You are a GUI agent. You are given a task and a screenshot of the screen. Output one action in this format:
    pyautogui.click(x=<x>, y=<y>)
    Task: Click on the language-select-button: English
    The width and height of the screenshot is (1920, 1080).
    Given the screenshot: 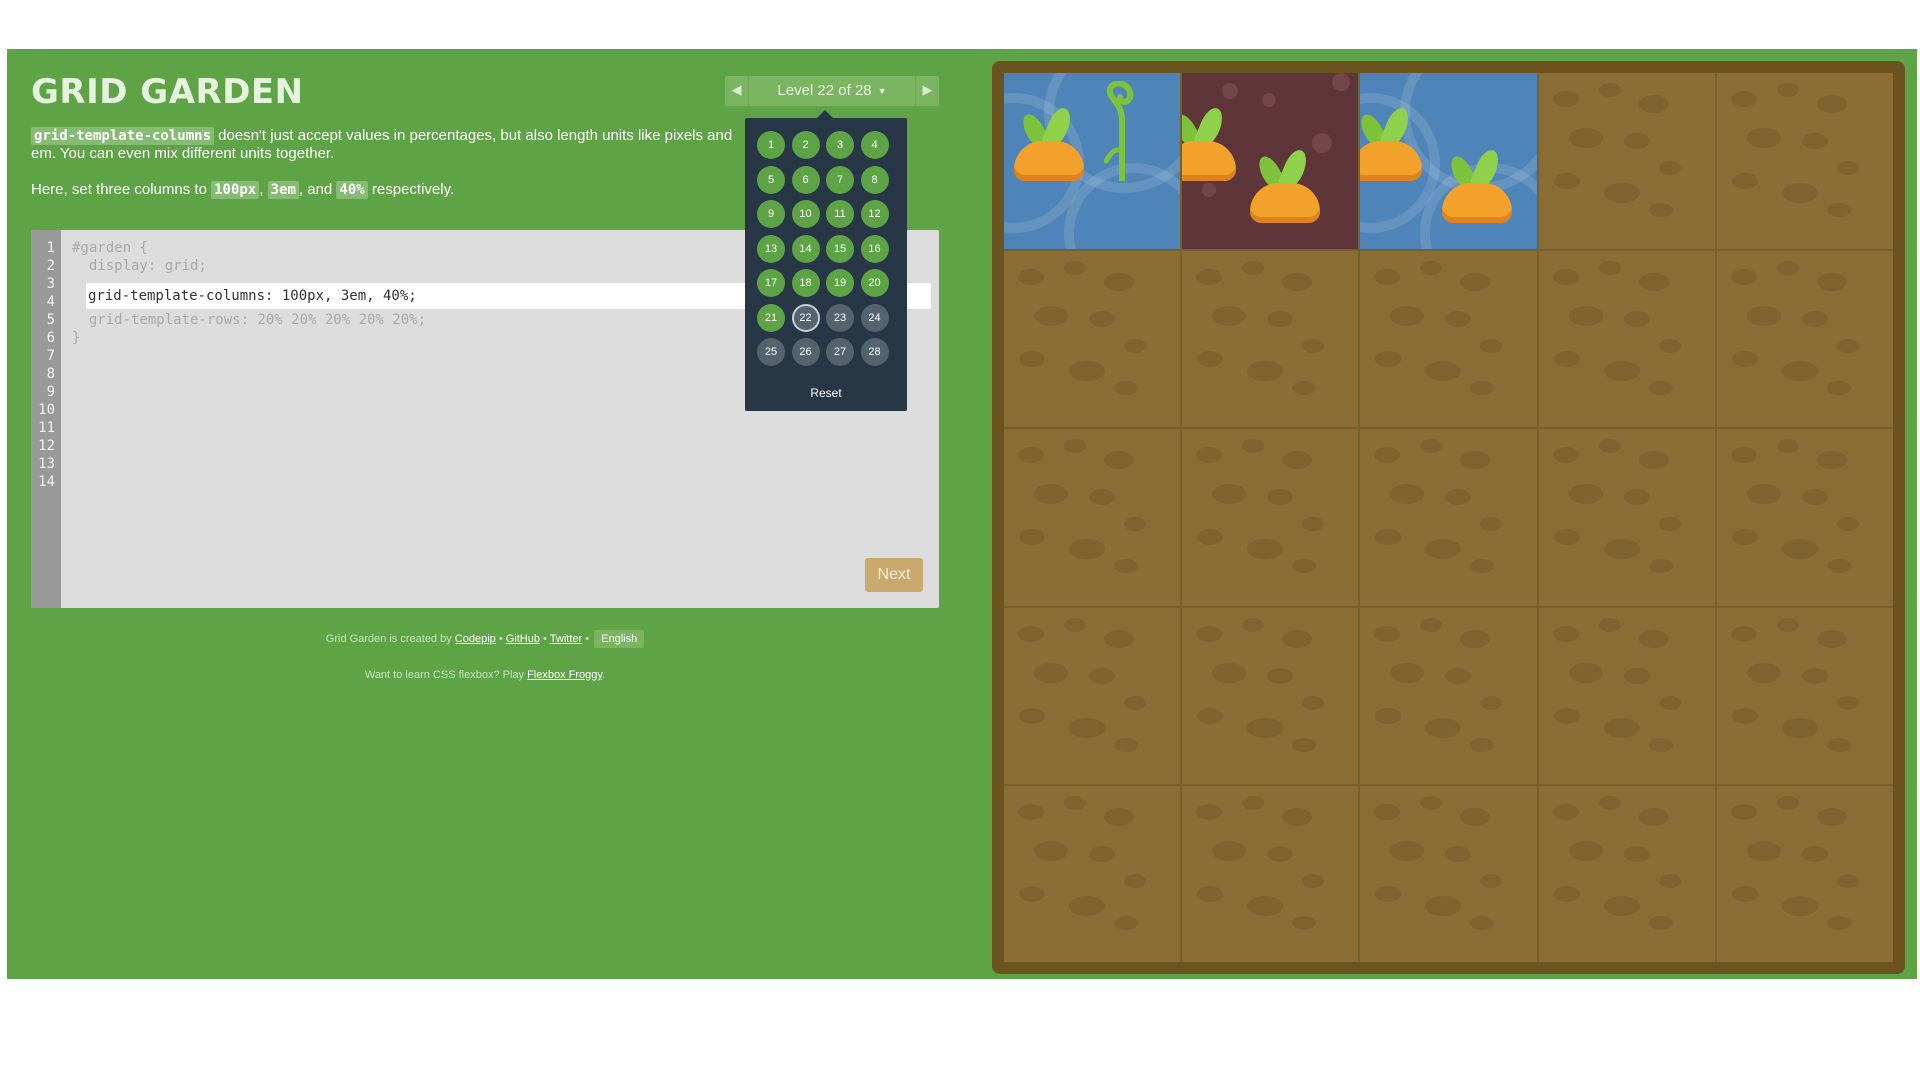 What is the action you would take?
    pyautogui.click(x=619, y=639)
    